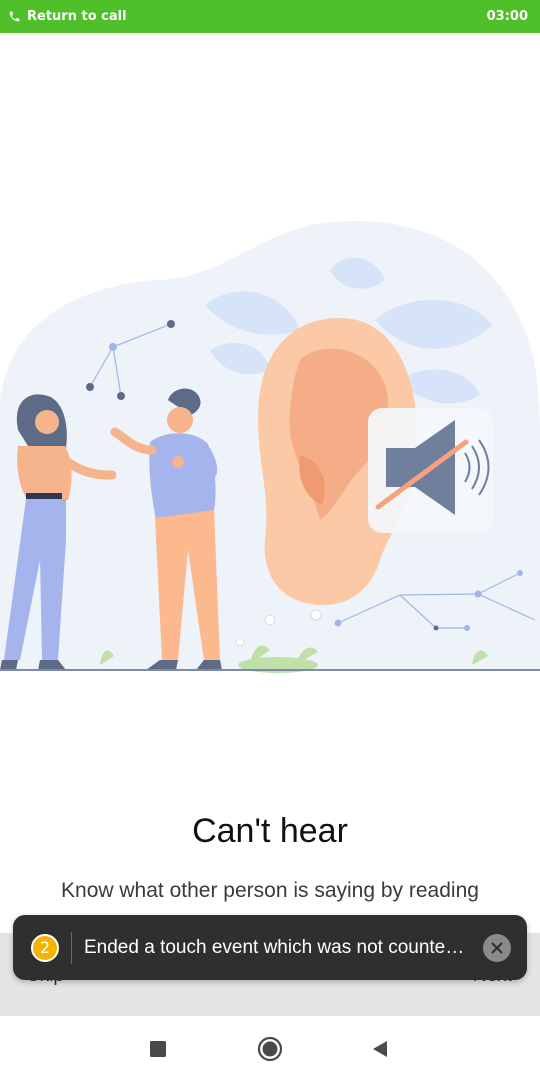 The width and height of the screenshot is (540, 1080). What do you see at coordinates (45, 947) in the screenshot?
I see `notification-count-badge: 2` at bounding box center [45, 947].